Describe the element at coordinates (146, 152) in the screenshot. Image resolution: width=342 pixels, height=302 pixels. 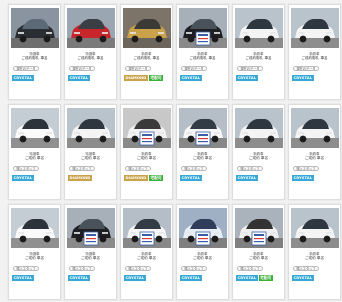
I see `vehicle-card: 新着車 ご成約 車名 購入スタッフ DIAMOND 宅配可` at that location.